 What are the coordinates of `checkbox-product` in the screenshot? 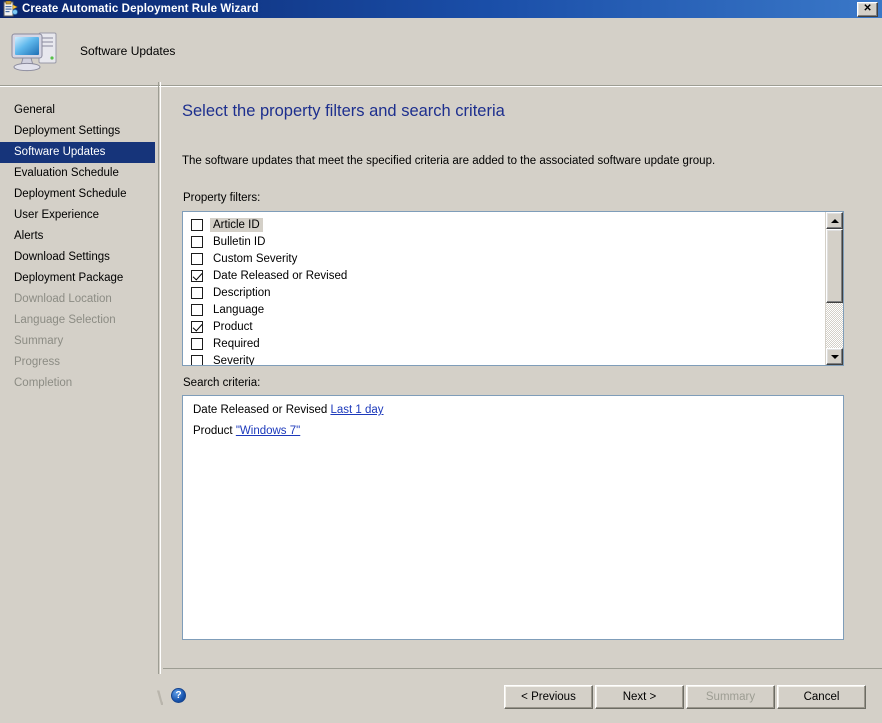 It's located at (197, 326).